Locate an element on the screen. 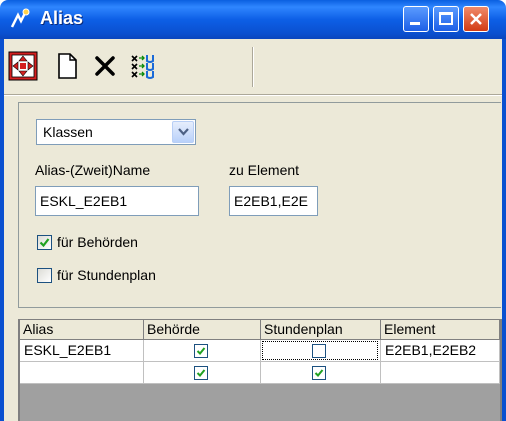 This screenshot has height=421, width=506. behoerden-checkbox is located at coordinates (44, 242).